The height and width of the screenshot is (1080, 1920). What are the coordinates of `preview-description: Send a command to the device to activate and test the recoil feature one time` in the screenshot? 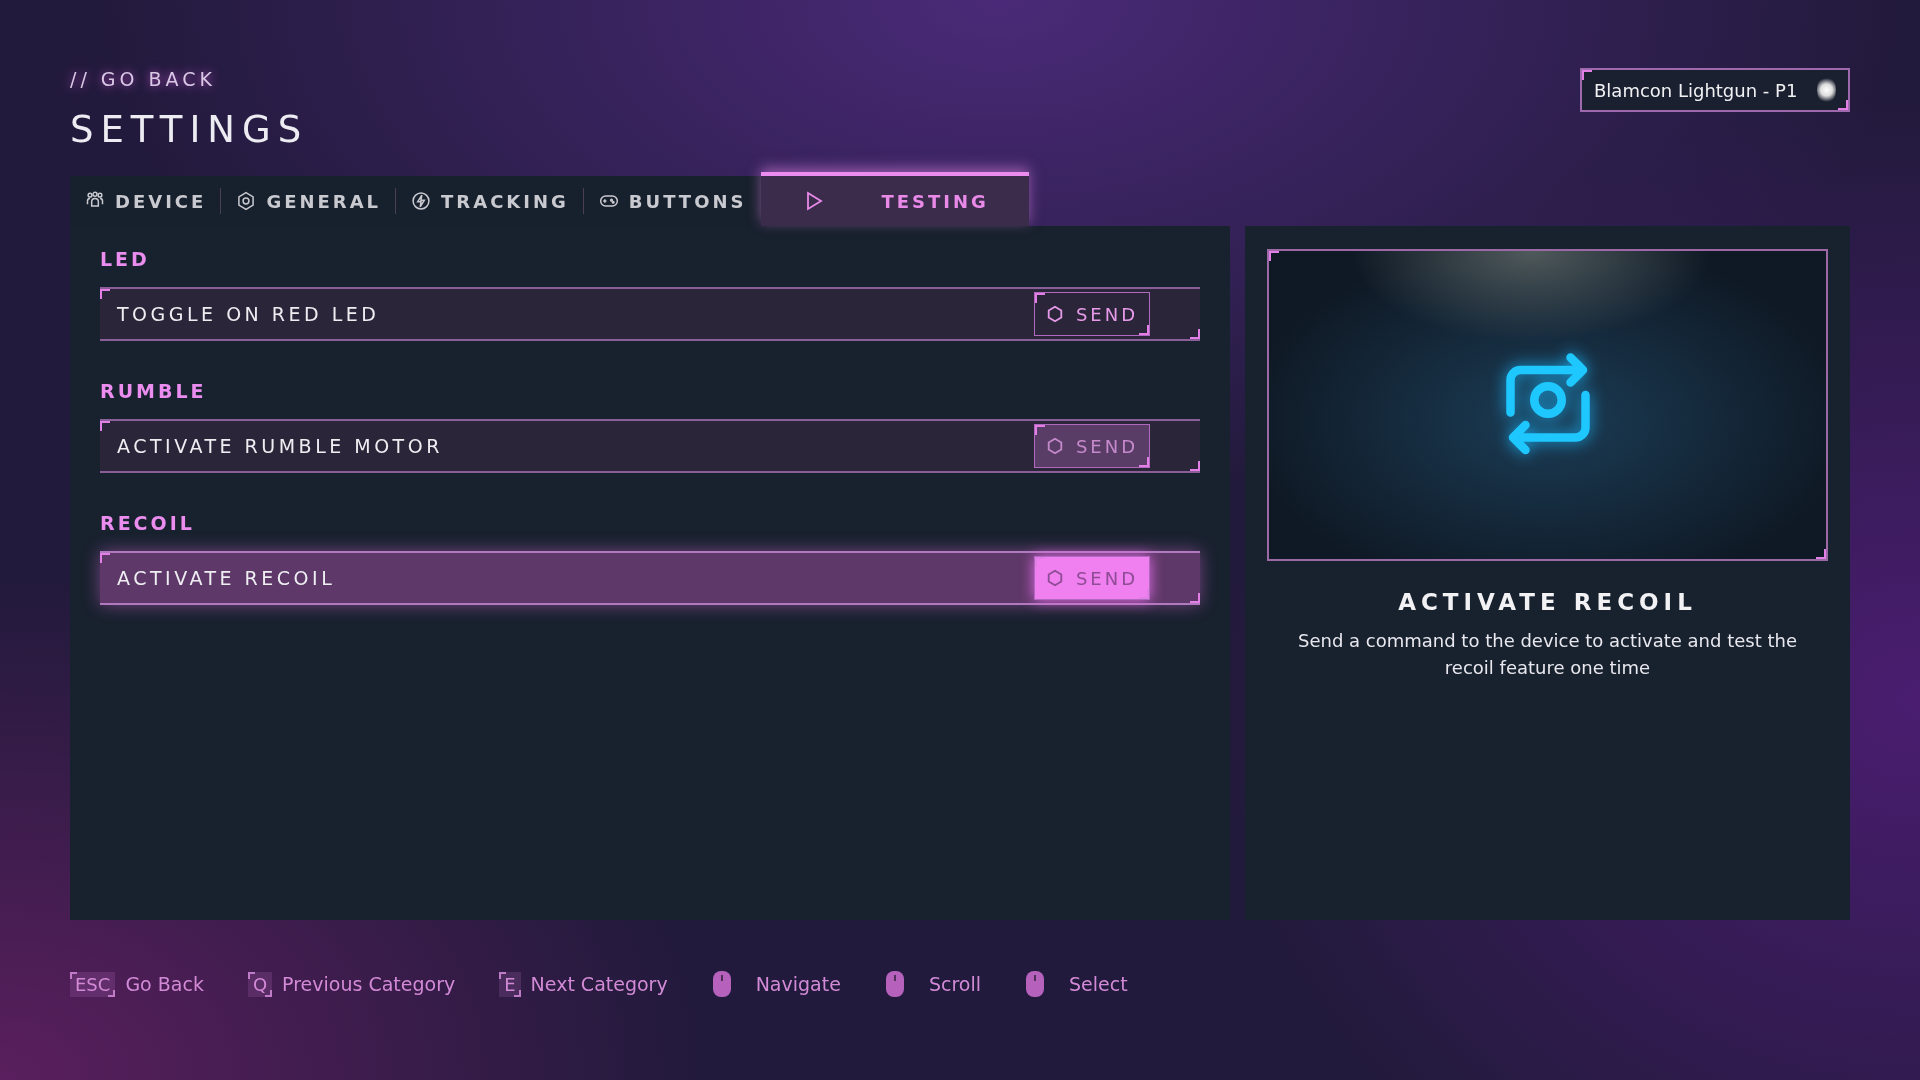 It's located at (1547, 654).